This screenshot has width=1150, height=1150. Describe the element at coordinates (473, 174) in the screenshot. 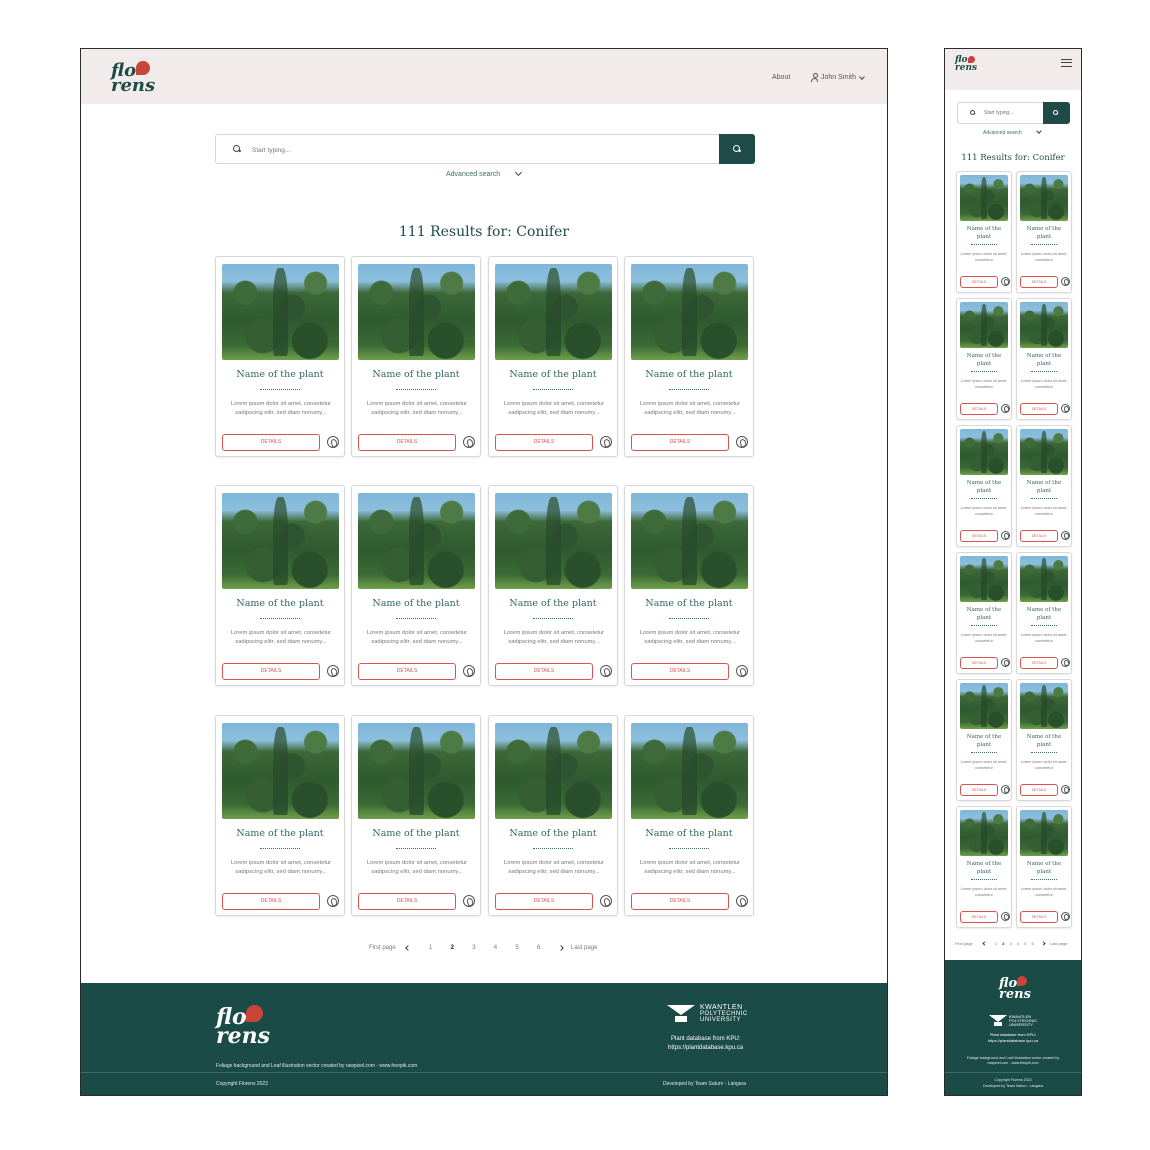

I see `advanced-search-toggle: Advanced search` at that location.